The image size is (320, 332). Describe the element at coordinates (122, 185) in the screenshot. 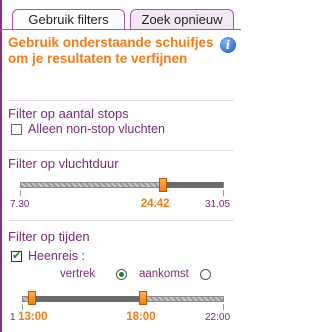

I see `duration-slider-track` at that location.